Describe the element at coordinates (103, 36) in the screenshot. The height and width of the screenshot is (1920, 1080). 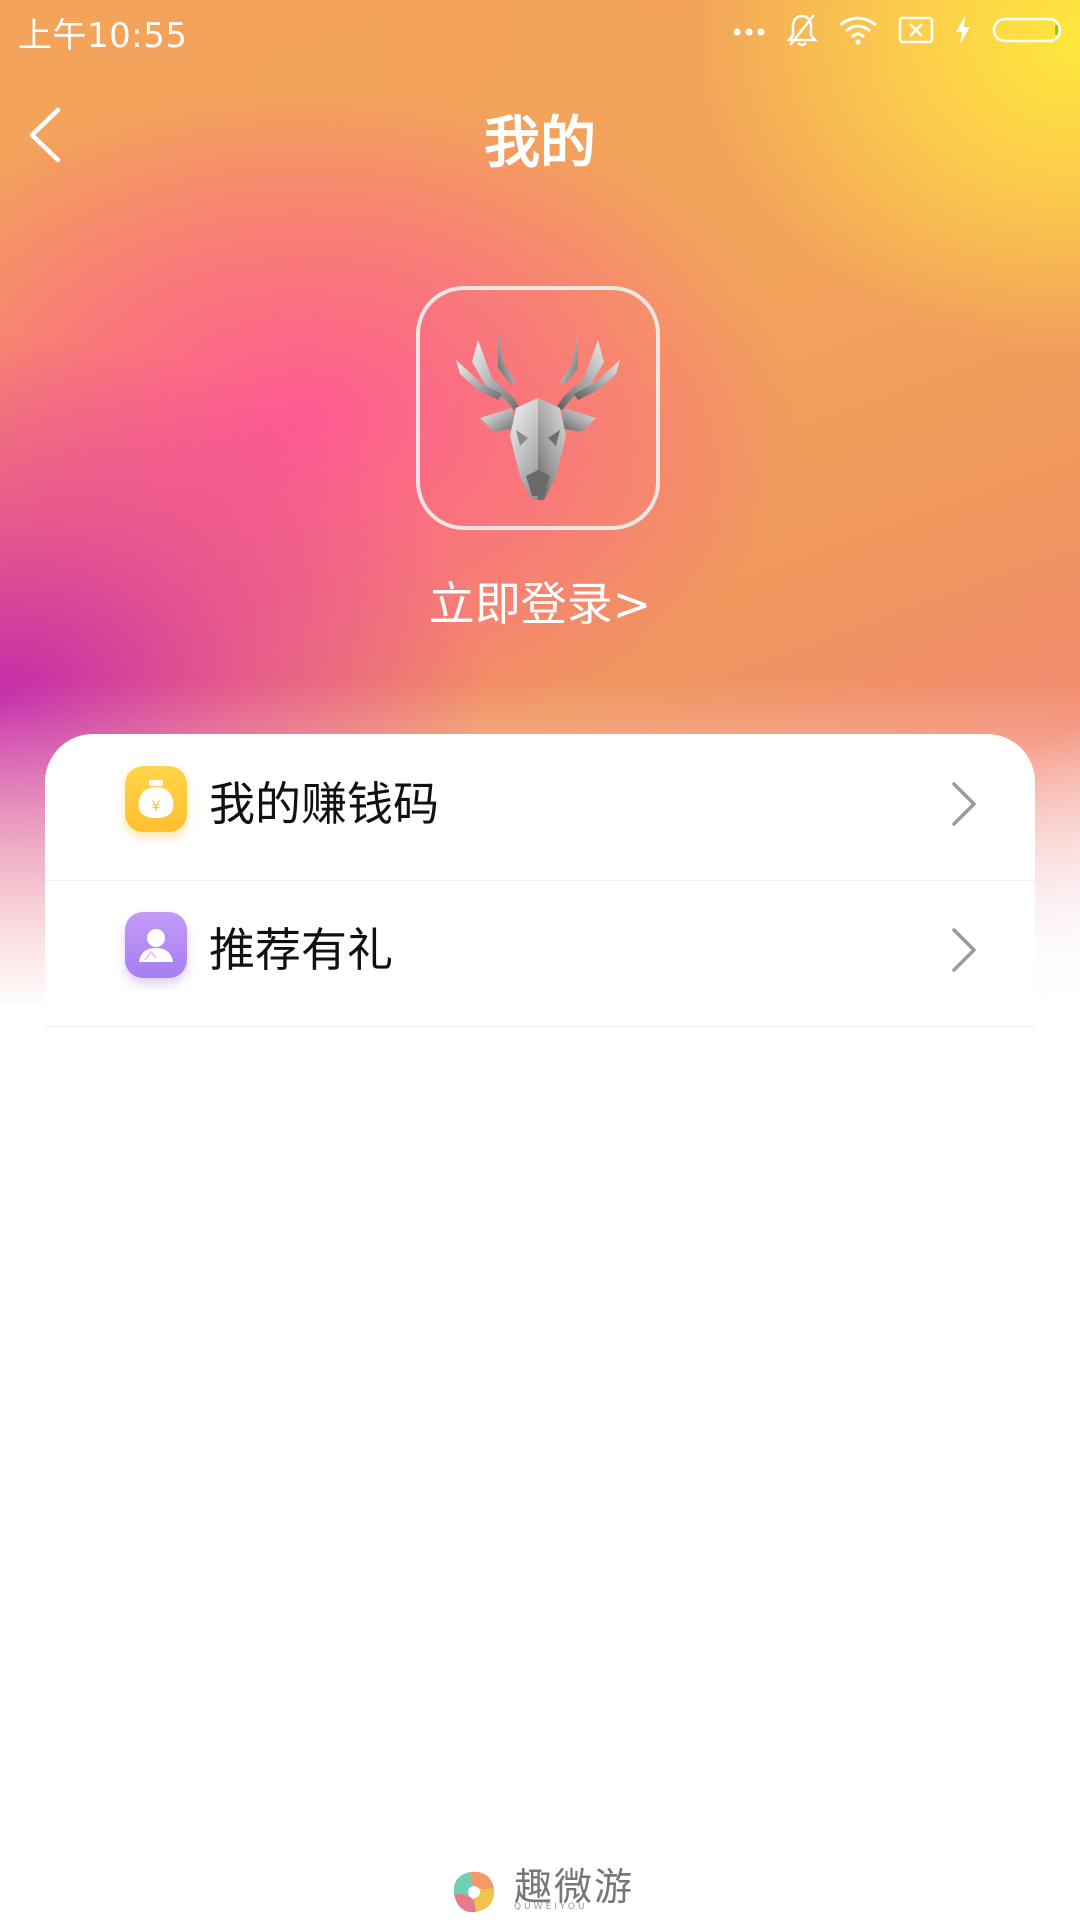
I see `status-time: 上午10:55` at that location.